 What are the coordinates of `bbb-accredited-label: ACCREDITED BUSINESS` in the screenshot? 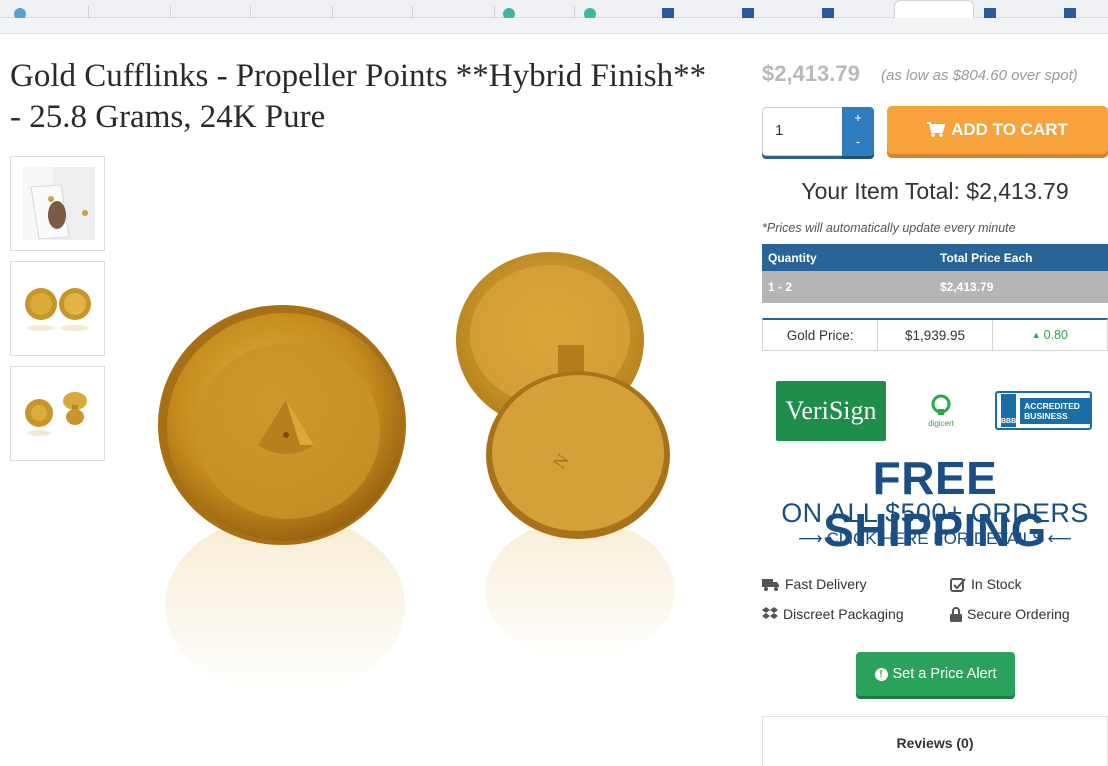 It's located at (1055, 410).